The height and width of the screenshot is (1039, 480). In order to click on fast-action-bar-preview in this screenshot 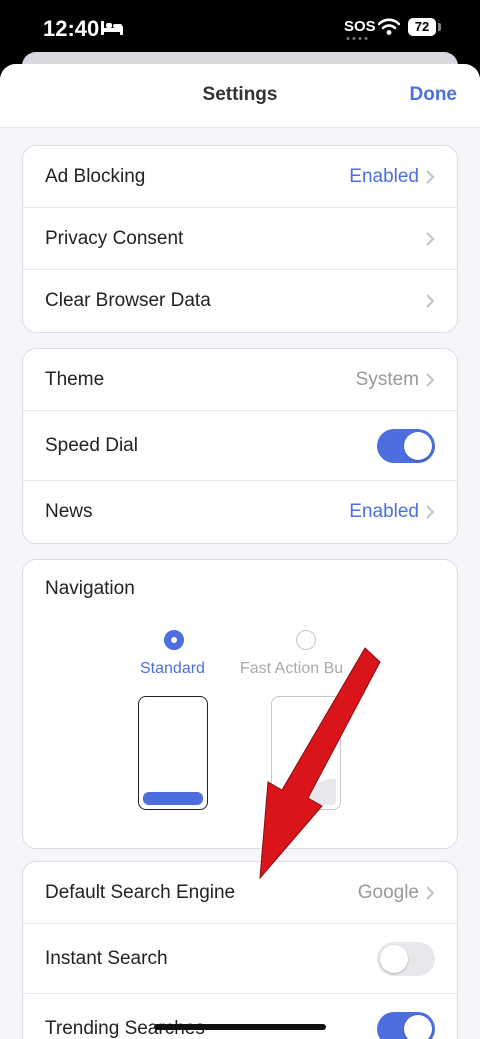, I will do `click(306, 753)`.